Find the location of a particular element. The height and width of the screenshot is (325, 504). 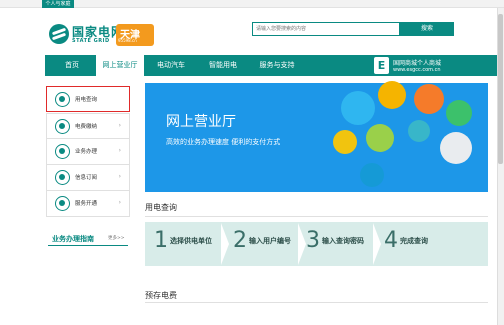

query-heading: 用电查询 is located at coordinates (161, 207).